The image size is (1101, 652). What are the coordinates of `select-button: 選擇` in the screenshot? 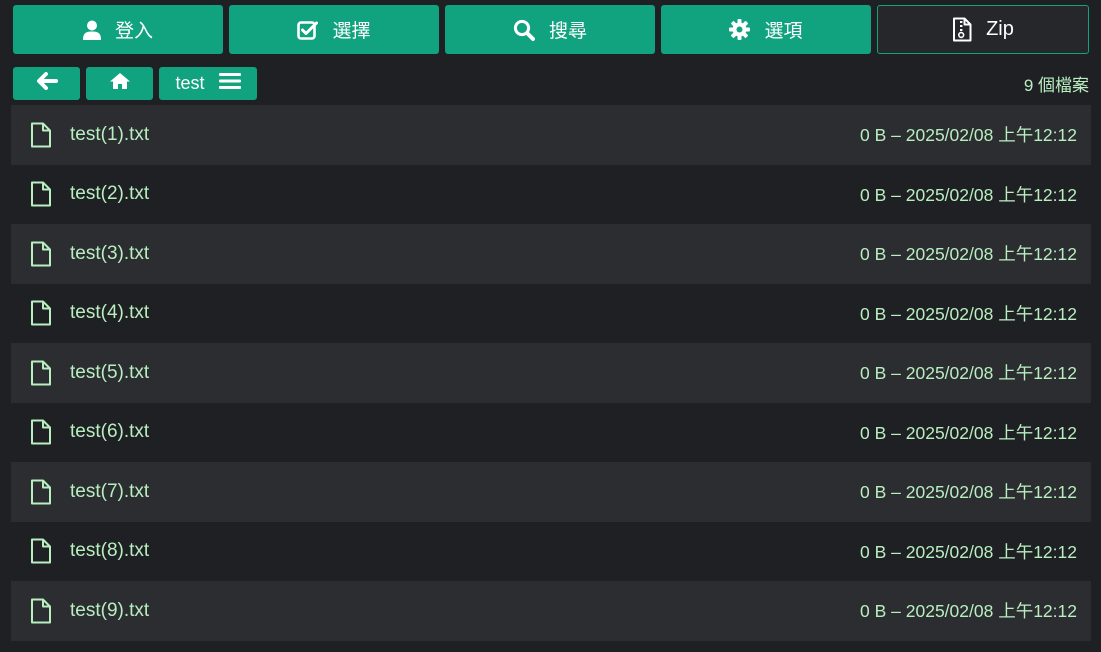 It's located at (334, 29).